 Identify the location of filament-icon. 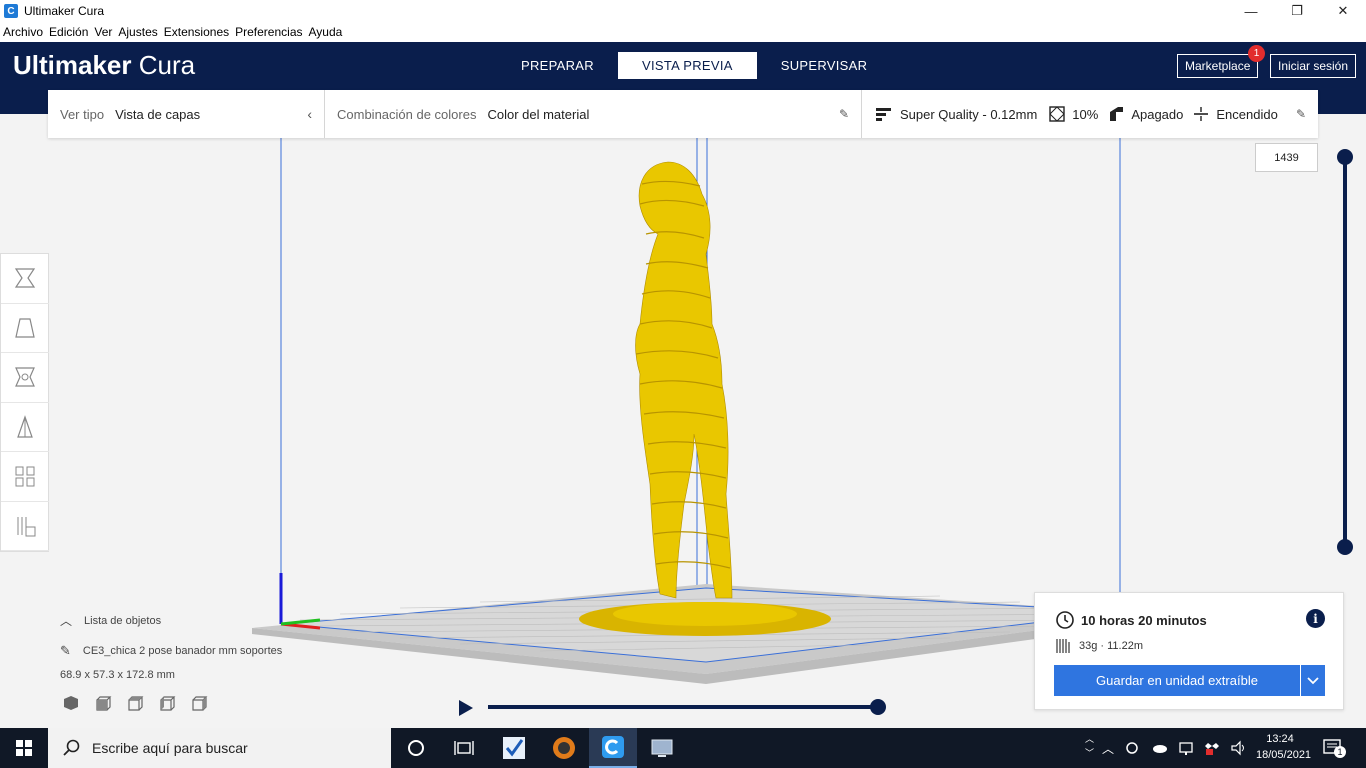
(1063, 646).